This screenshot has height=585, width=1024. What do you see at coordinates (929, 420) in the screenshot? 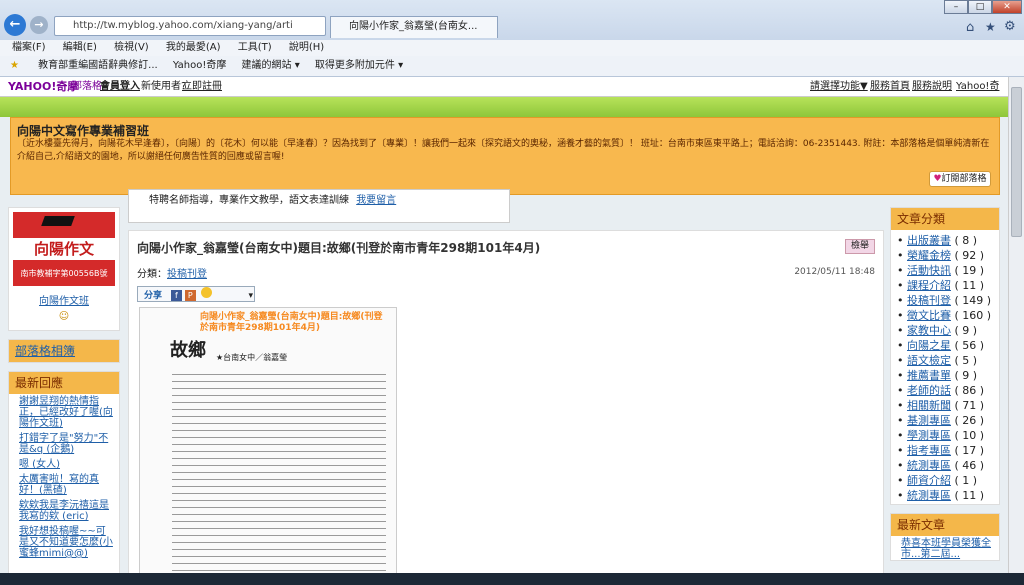
I see `category-link: 基測專區` at bounding box center [929, 420].